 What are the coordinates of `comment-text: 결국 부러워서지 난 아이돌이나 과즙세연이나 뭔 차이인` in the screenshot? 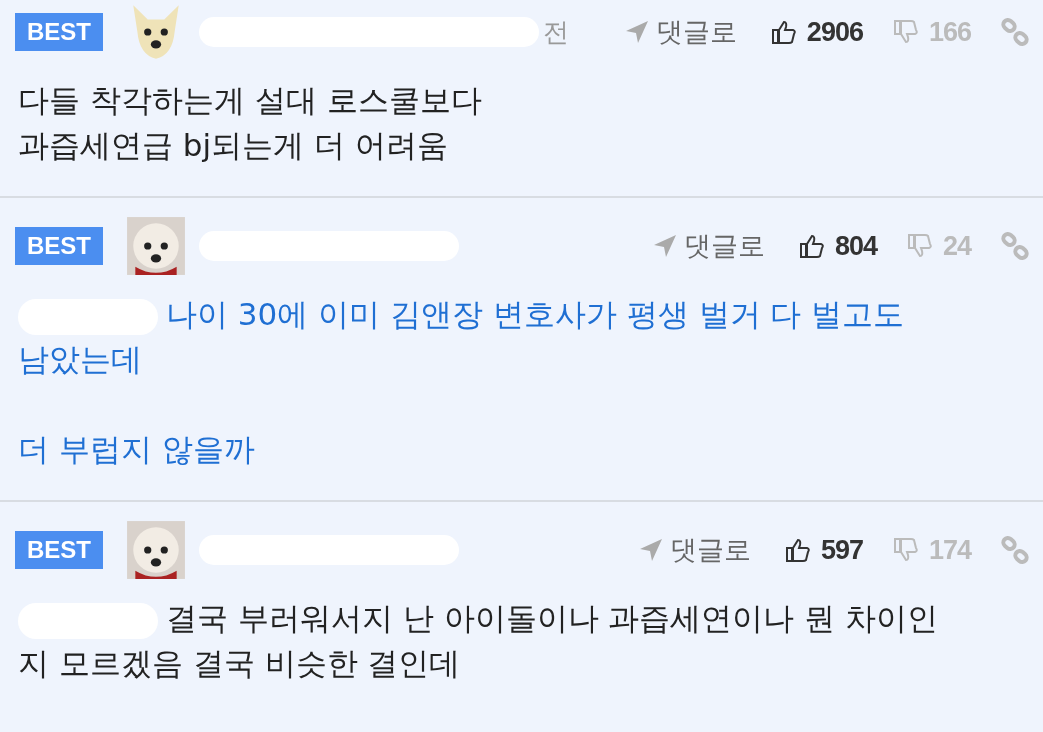 It's located at (552, 618).